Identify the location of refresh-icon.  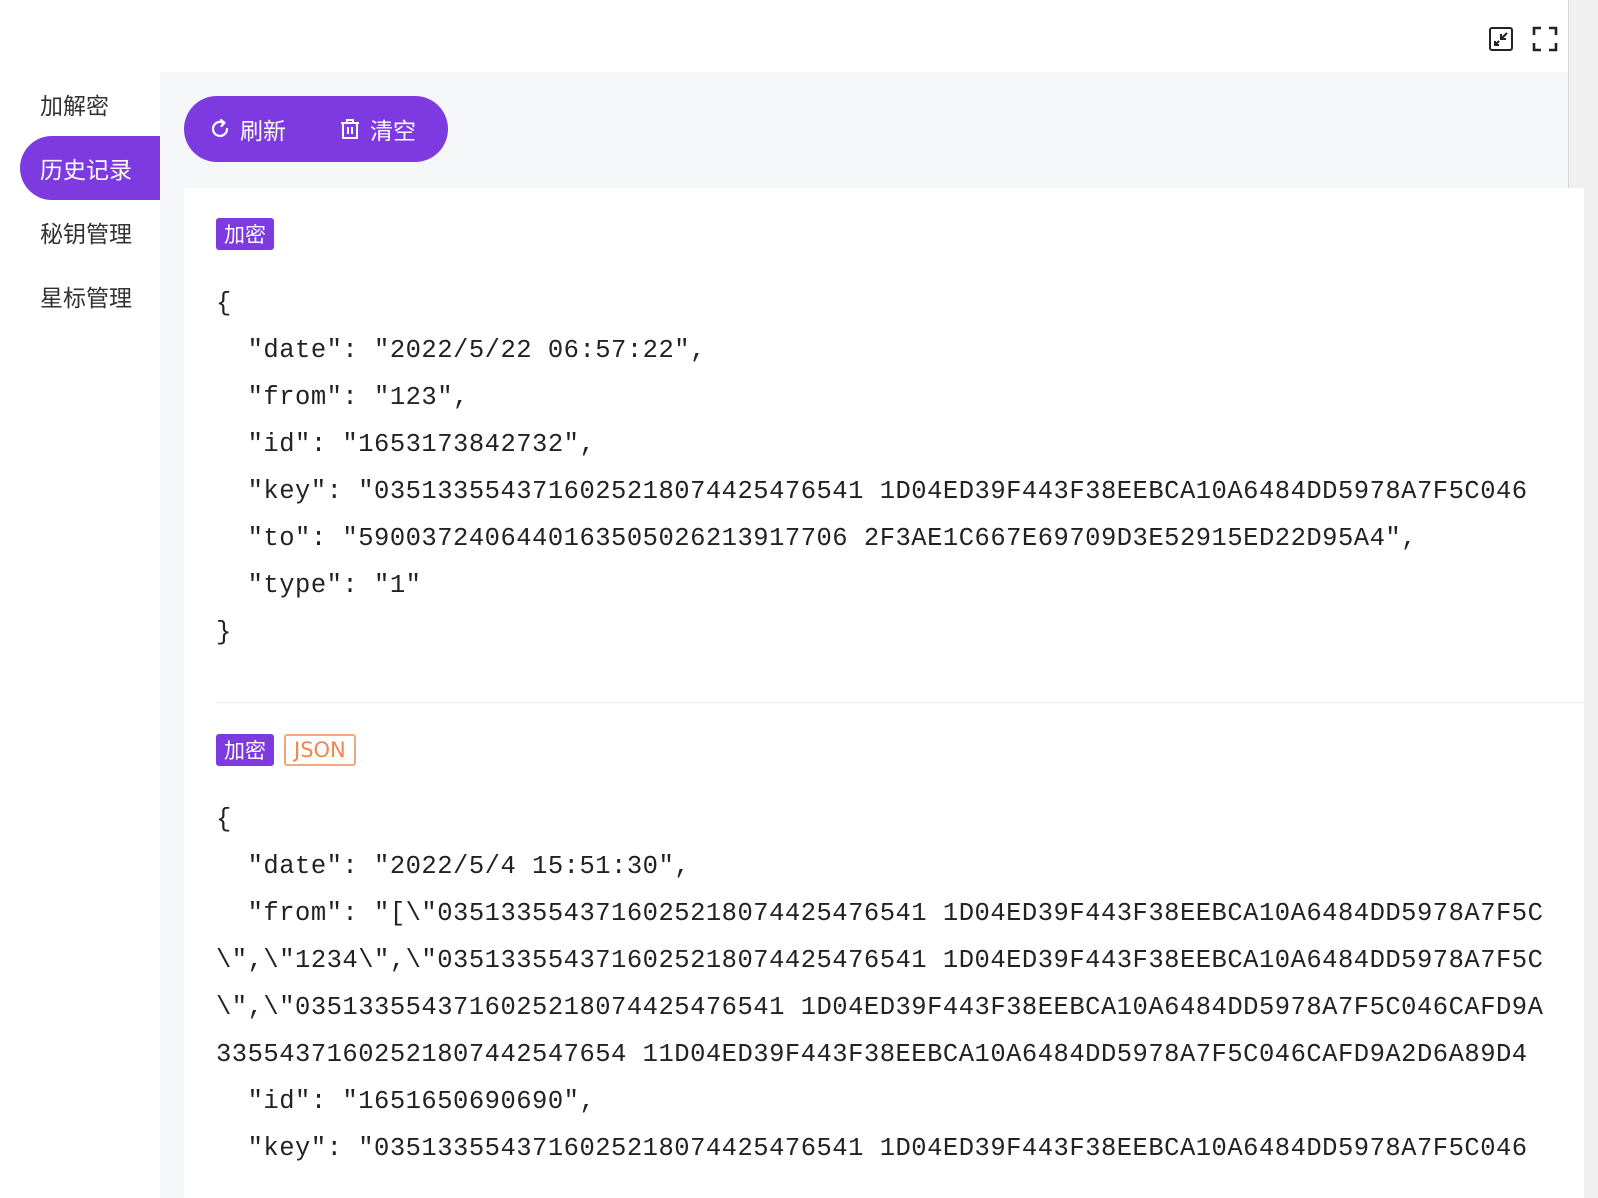
(220, 129).